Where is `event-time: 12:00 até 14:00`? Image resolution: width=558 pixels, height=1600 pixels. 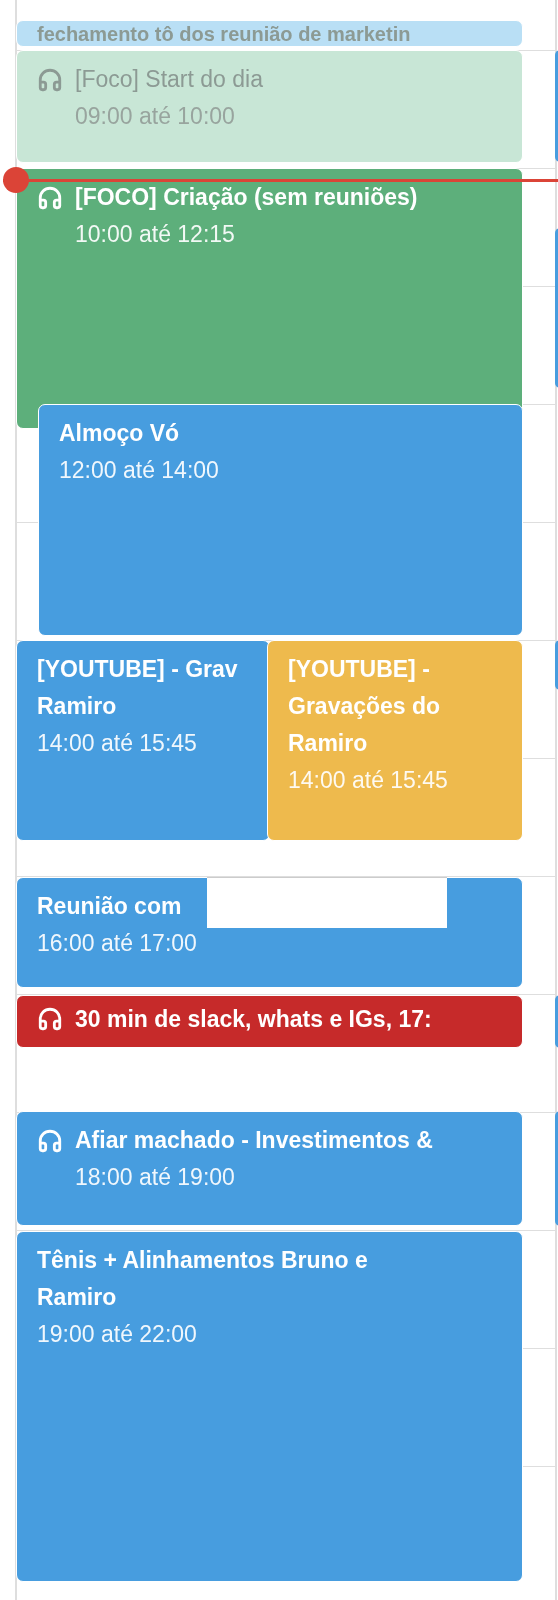 event-time: 12:00 até 14:00 is located at coordinates (139, 470).